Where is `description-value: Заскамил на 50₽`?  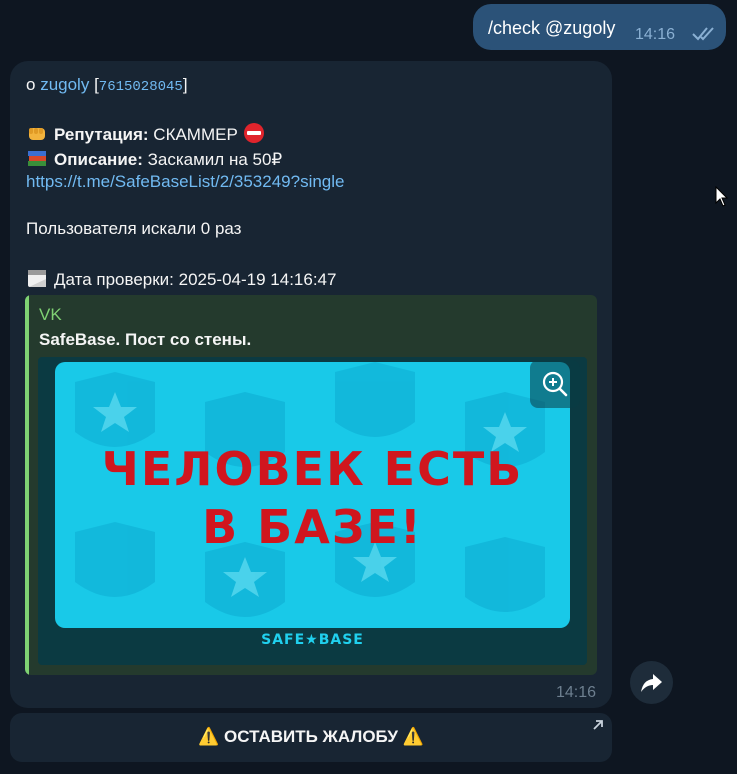
description-value: Заскамил на 50₽ is located at coordinates (212, 159).